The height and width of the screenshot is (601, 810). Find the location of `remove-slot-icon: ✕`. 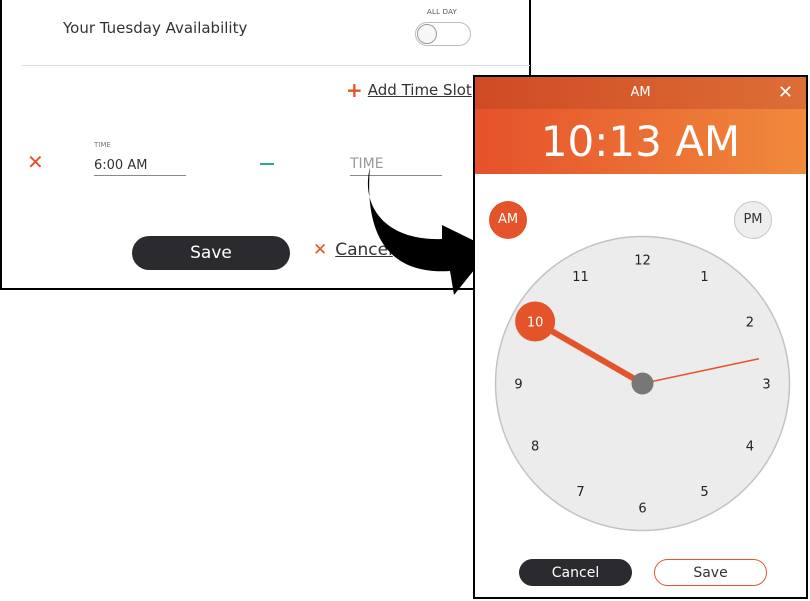

remove-slot-icon: ✕ is located at coordinates (35, 162).